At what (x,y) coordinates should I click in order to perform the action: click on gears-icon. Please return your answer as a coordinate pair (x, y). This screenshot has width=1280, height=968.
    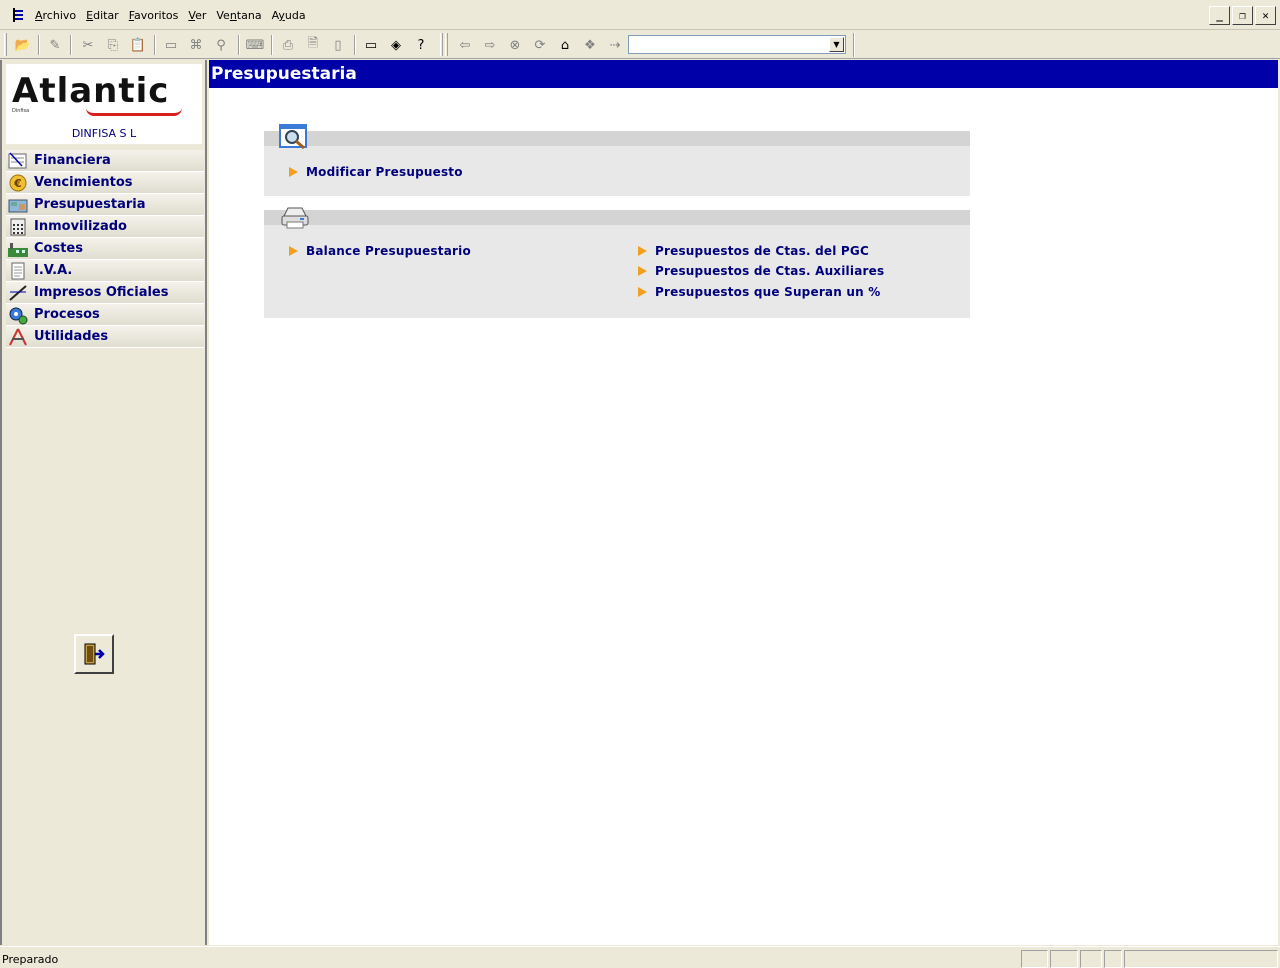
    Looking at the image, I should click on (18, 315).